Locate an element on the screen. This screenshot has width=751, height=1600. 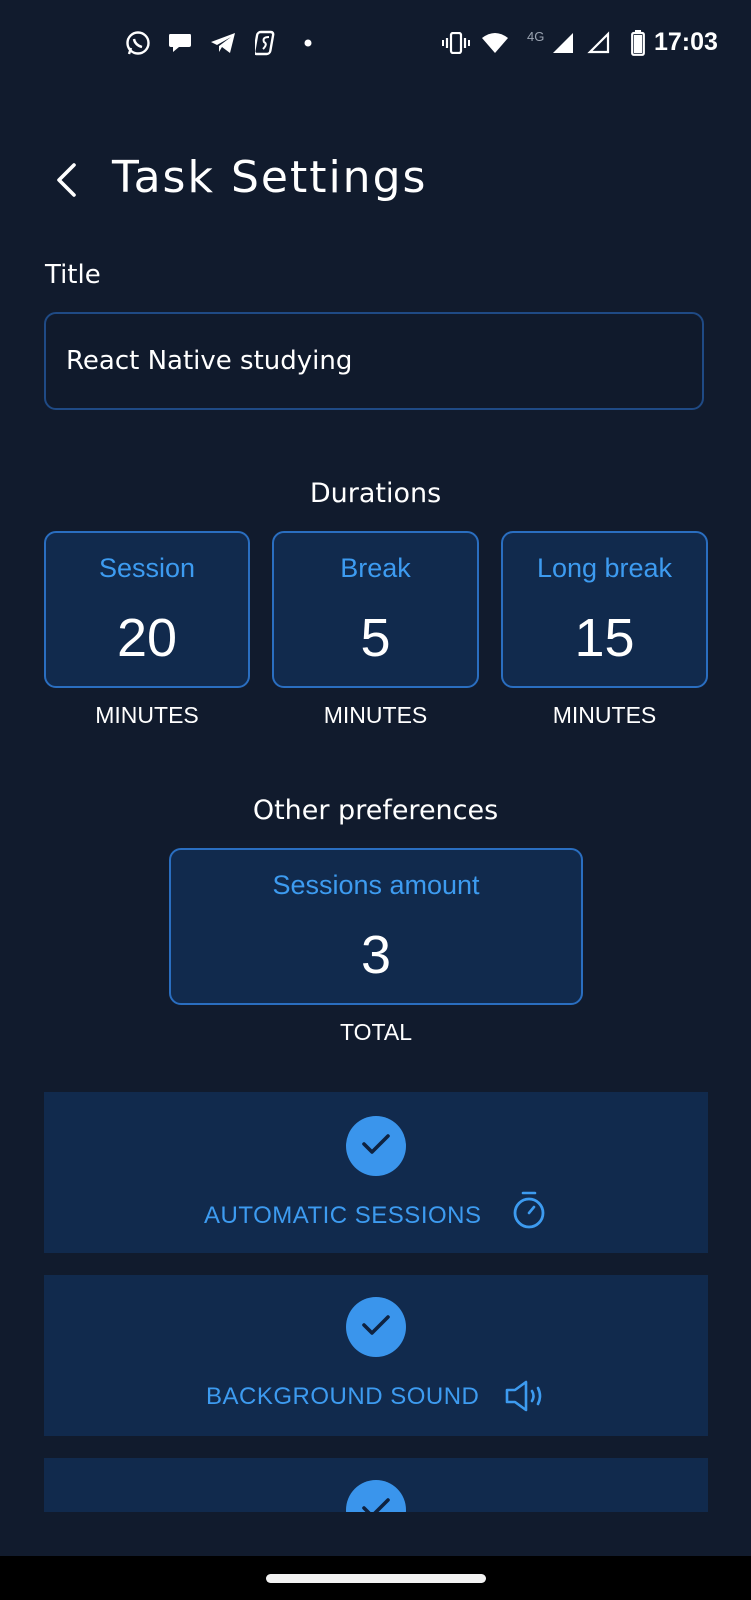
toggle-label: AUTOMATIC SESSIONS is located at coordinates (343, 1215).